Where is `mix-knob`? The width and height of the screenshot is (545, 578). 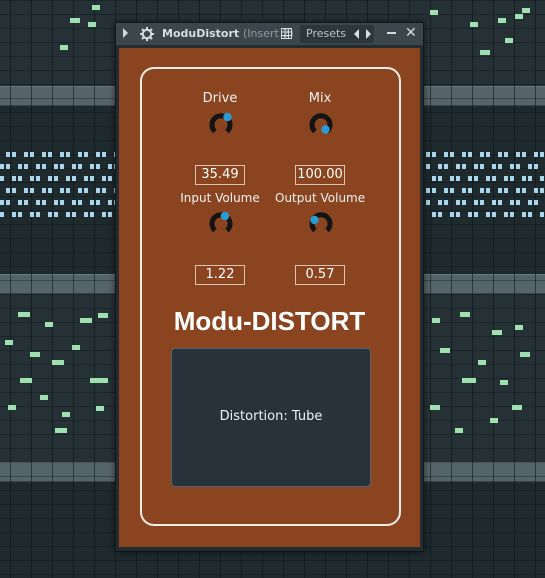
mix-knob is located at coordinates (321, 124).